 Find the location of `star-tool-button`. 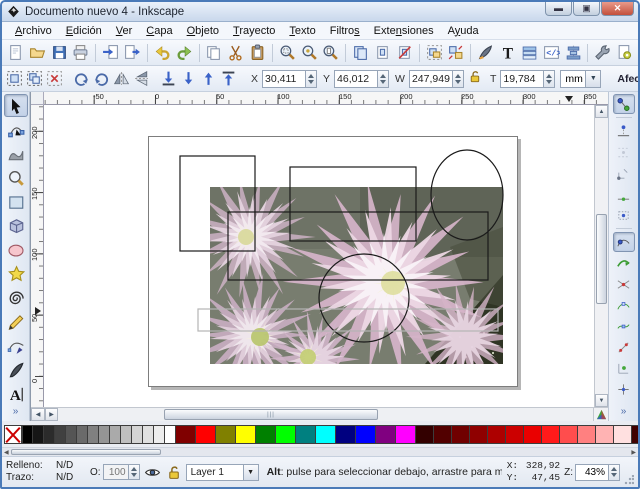

star-tool-button is located at coordinates (16, 273).